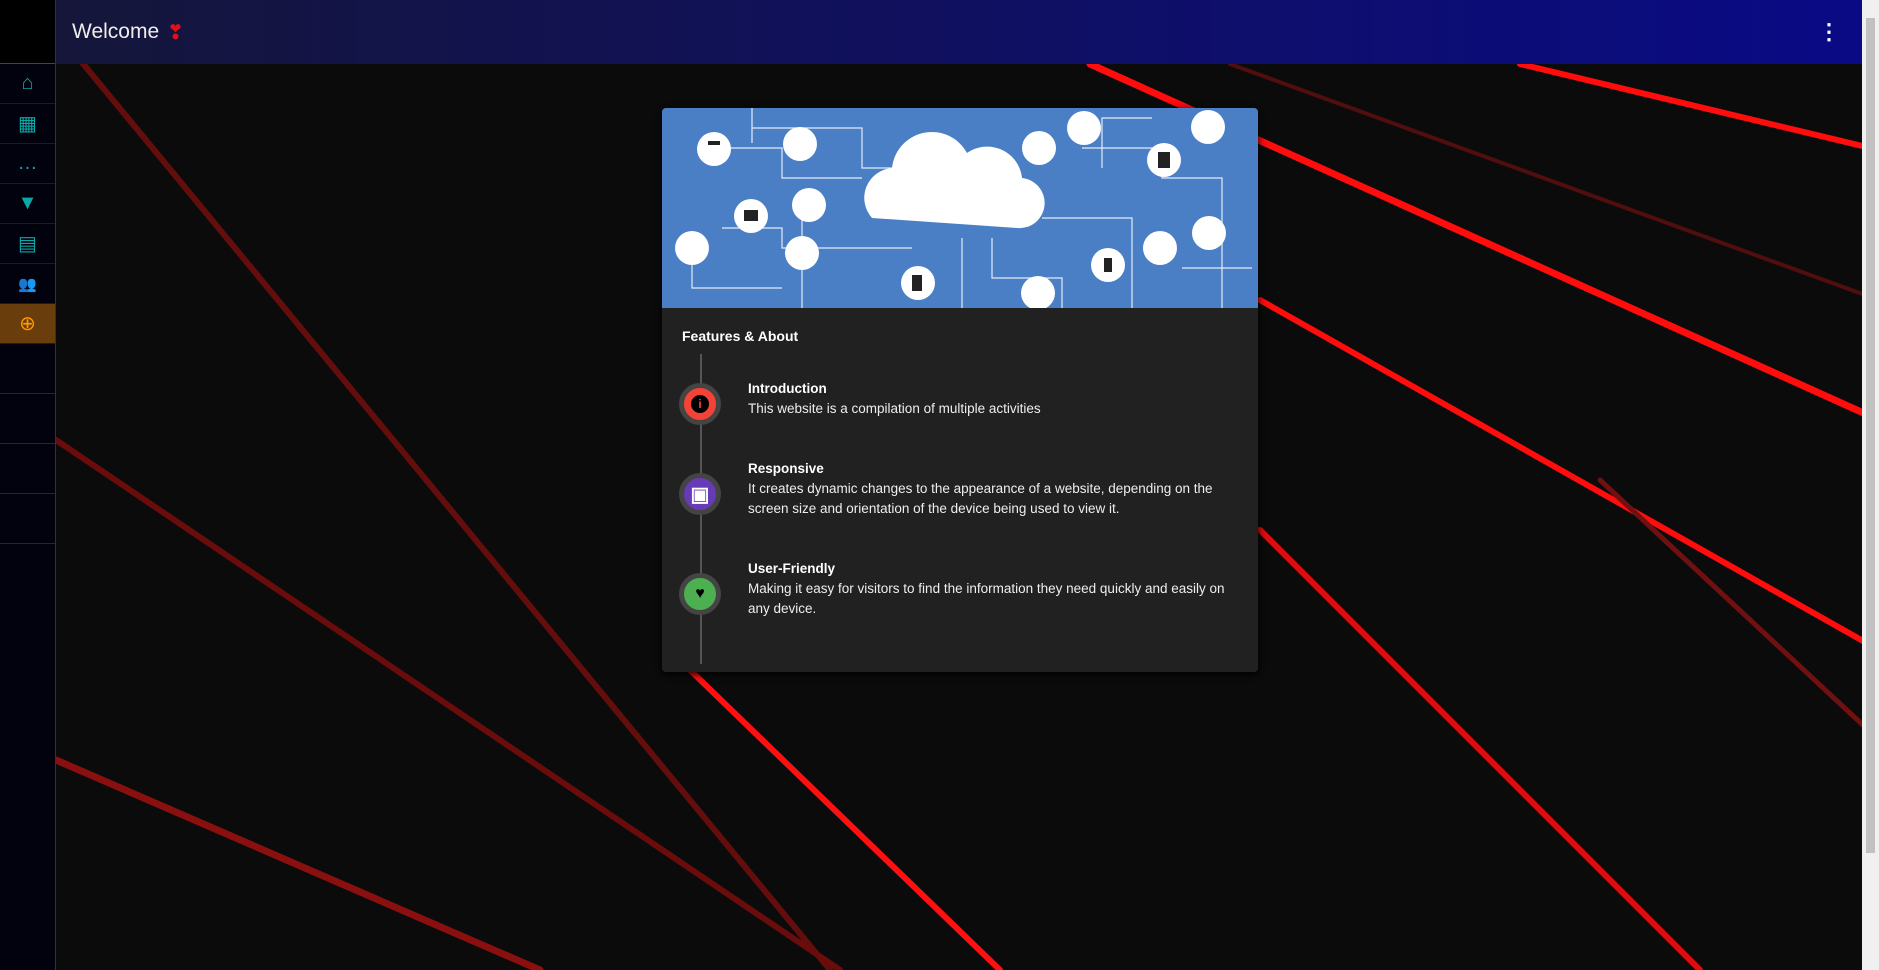 Image resolution: width=1879 pixels, height=970 pixels. What do you see at coordinates (740, 336) in the screenshot?
I see `card-title: Features & About` at bounding box center [740, 336].